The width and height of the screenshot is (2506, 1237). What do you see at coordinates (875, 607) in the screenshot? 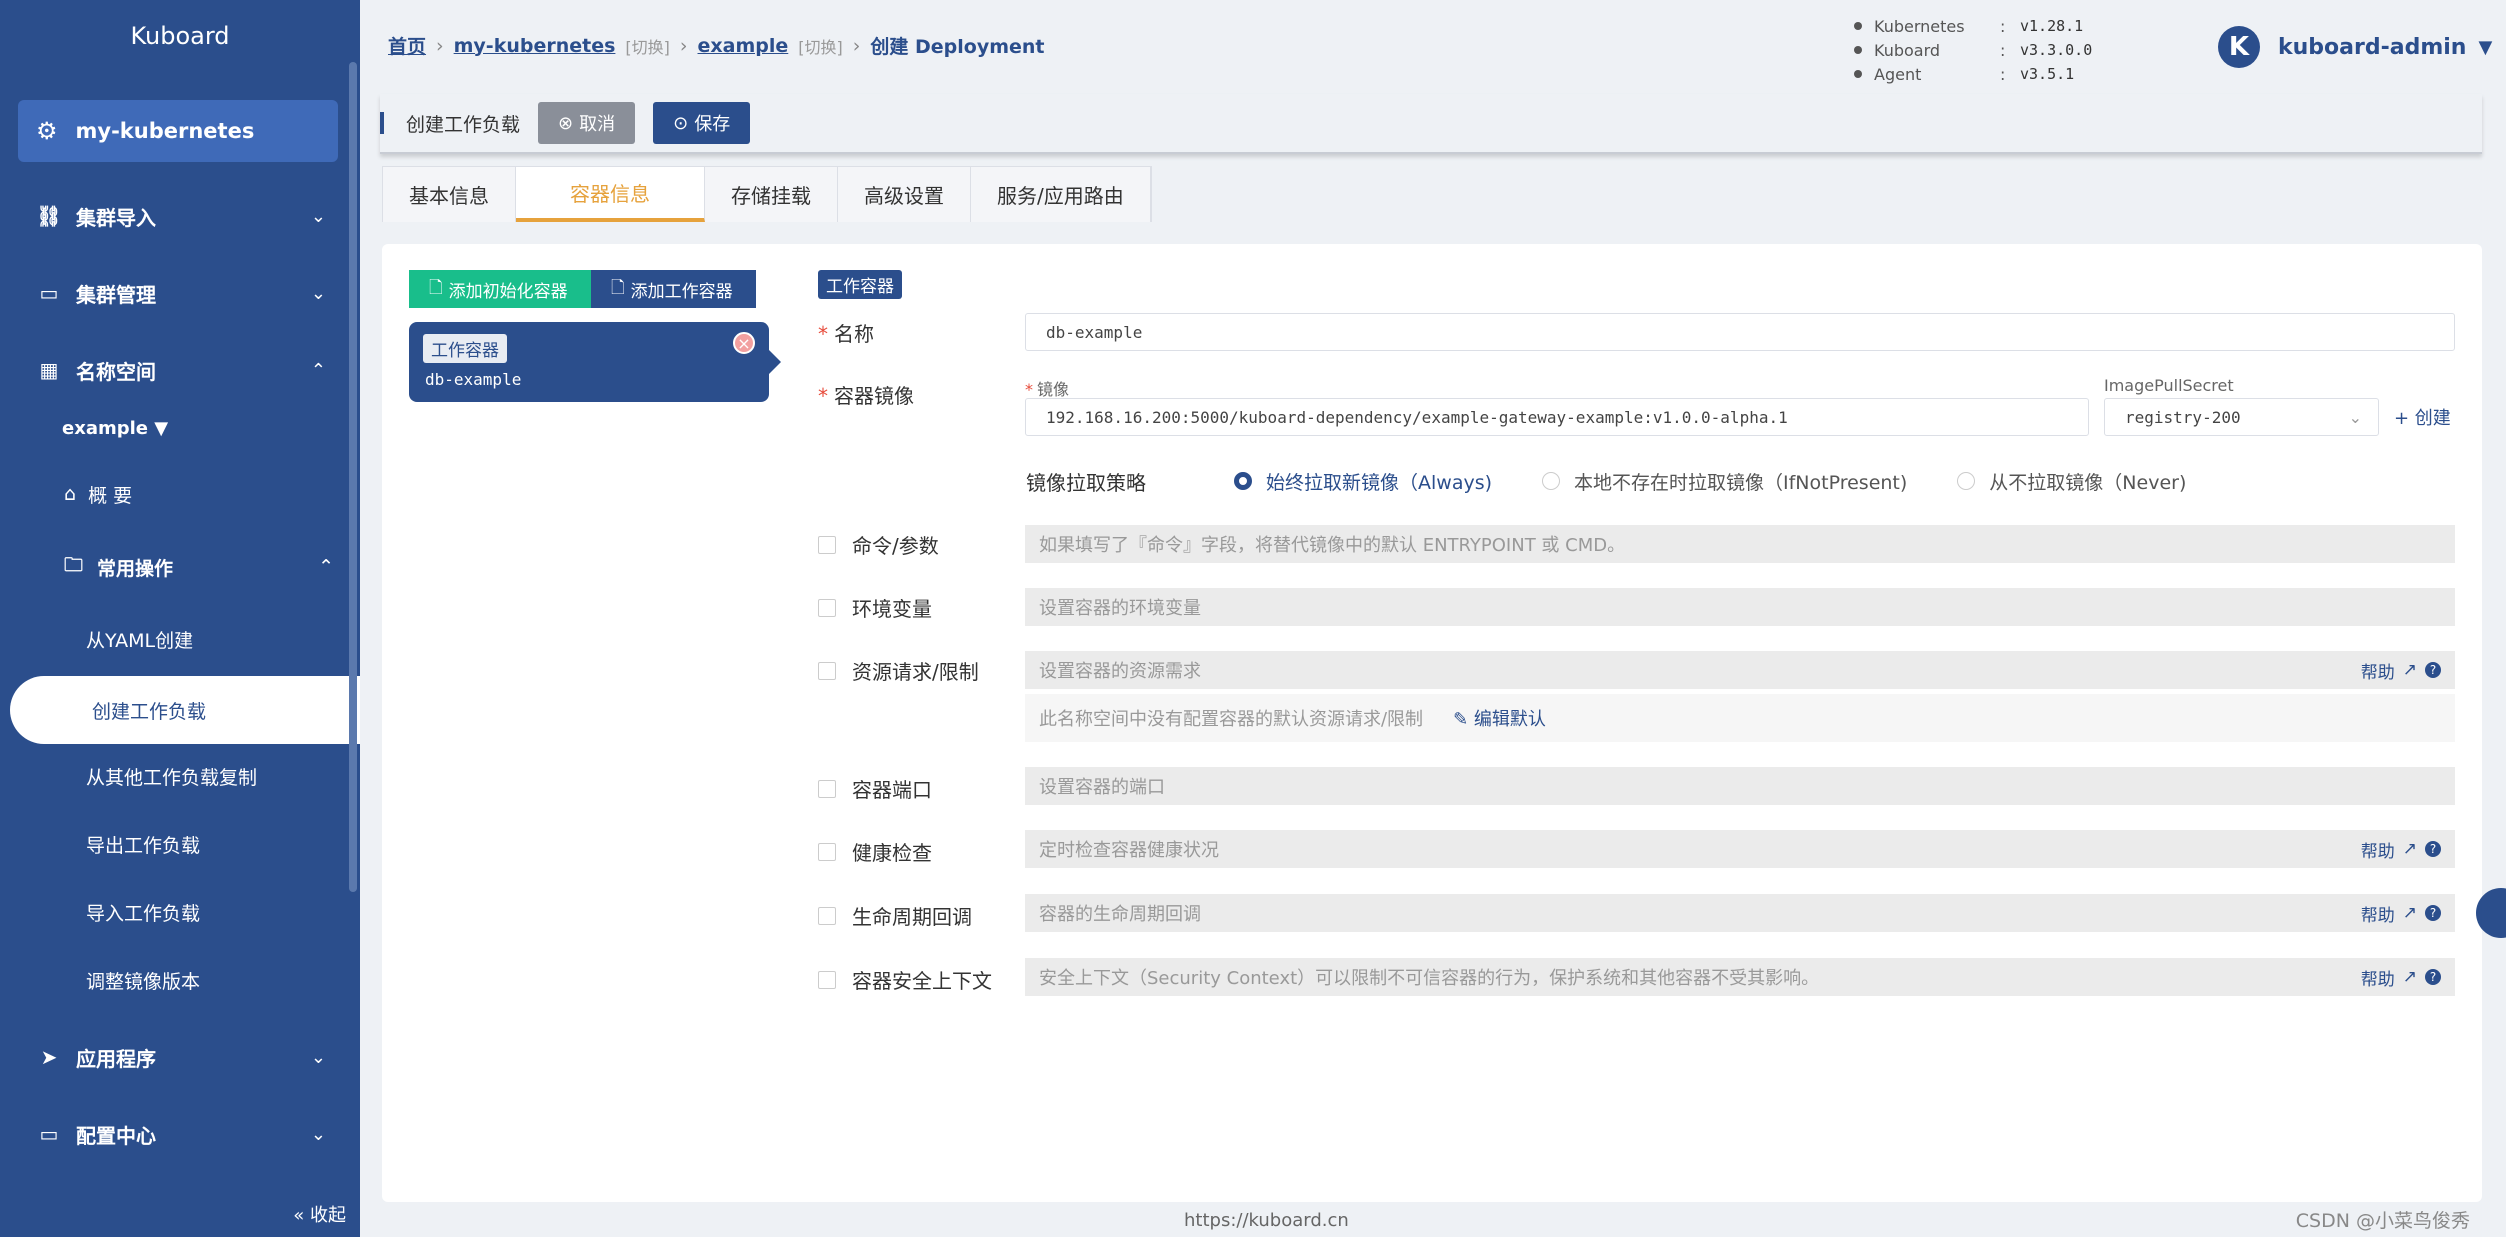
I see `env-checkbox: 环境变量` at bounding box center [875, 607].